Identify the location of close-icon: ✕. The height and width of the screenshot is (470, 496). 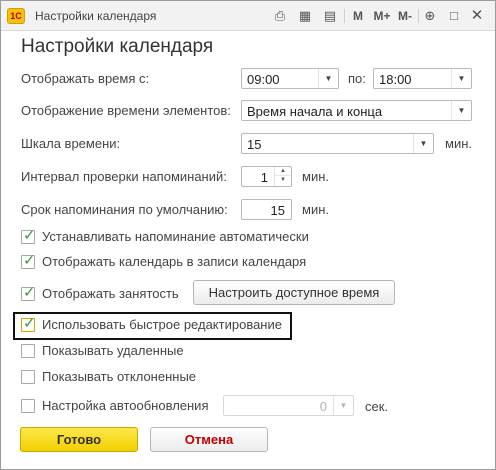
(477, 16).